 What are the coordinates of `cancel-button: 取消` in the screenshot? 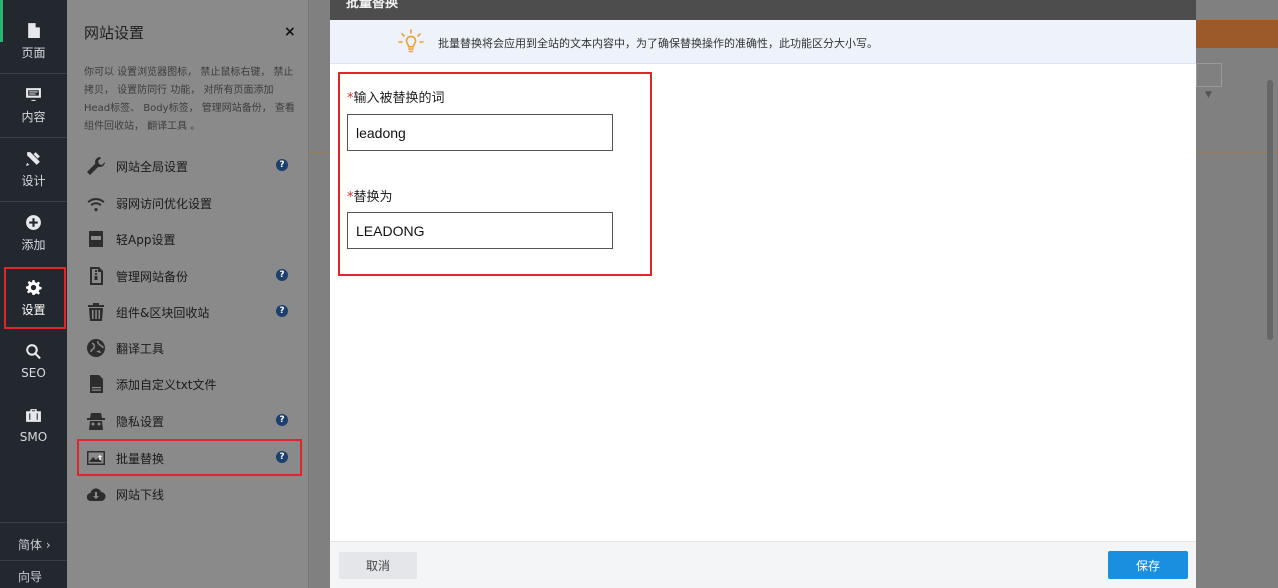 It's located at (378, 565).